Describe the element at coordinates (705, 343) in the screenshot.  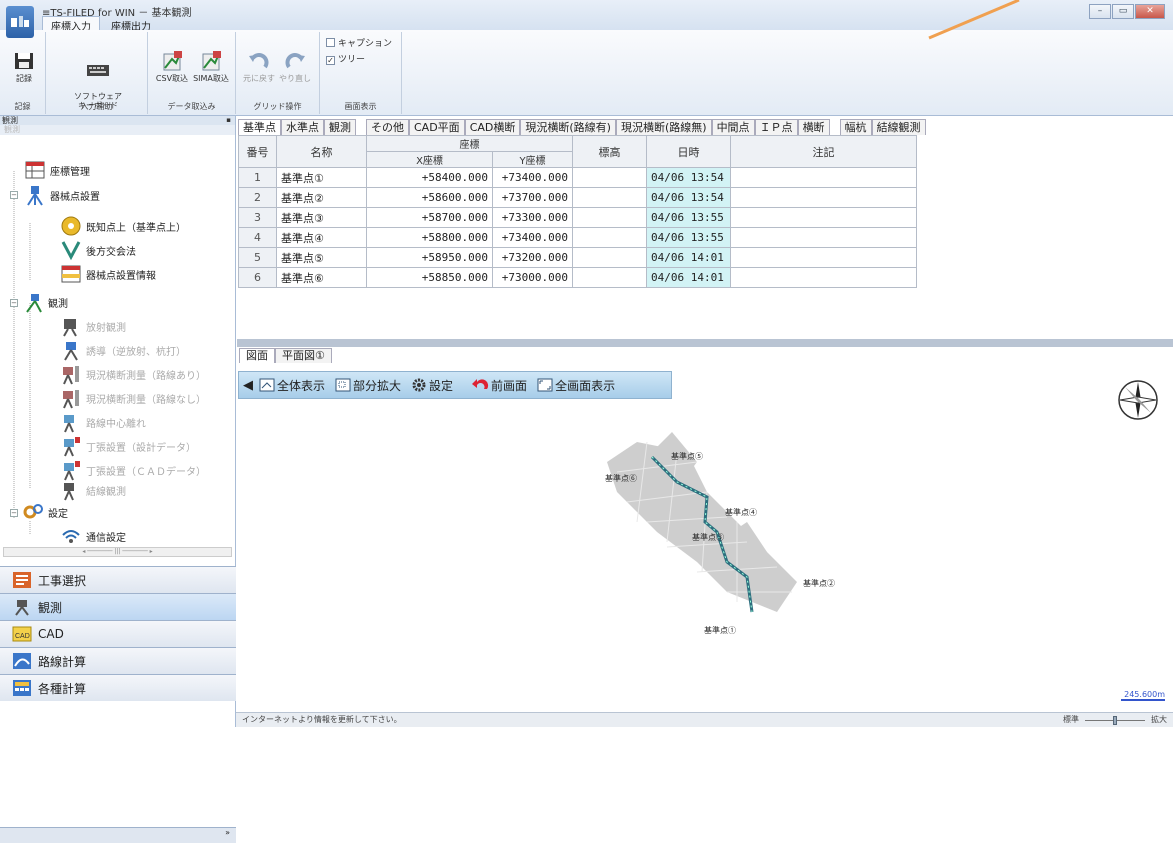
I see `pane-splitter` at that location.